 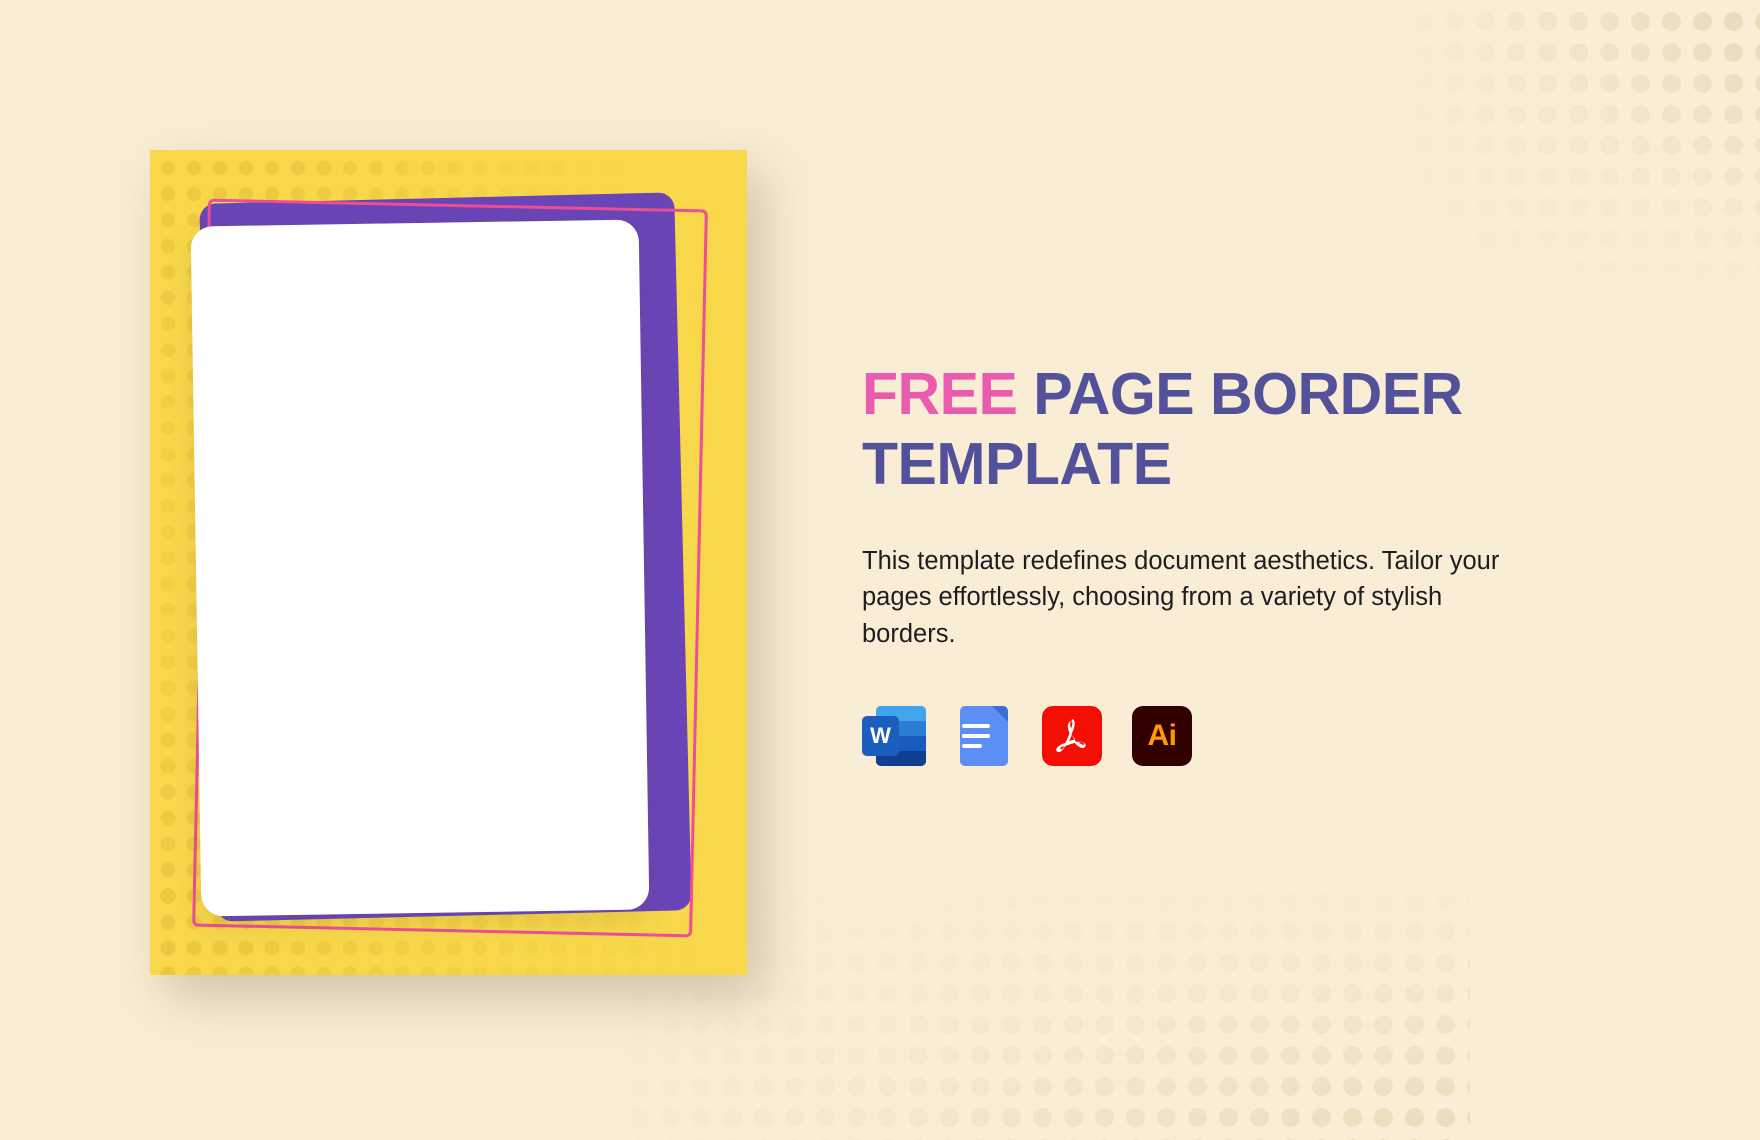 I want to click on format-item-pdf, so click(x=1074, y=736).